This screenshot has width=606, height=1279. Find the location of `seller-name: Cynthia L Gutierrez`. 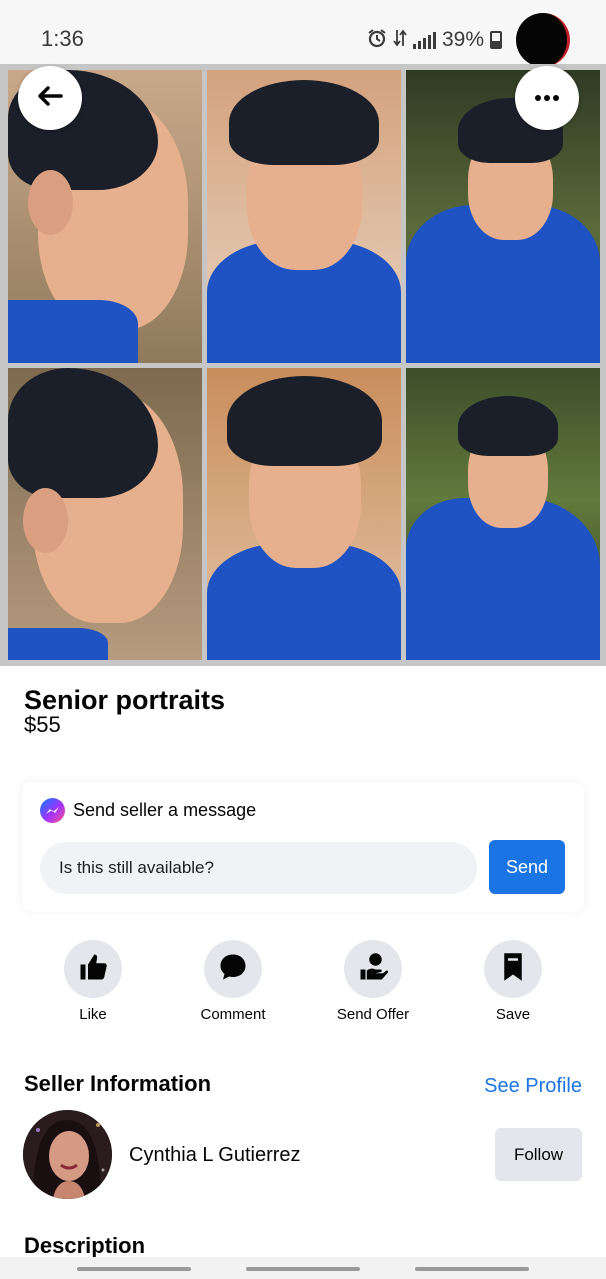

seller-name: Cynthia L Gutierrez is located at coordinates (215, 1155).